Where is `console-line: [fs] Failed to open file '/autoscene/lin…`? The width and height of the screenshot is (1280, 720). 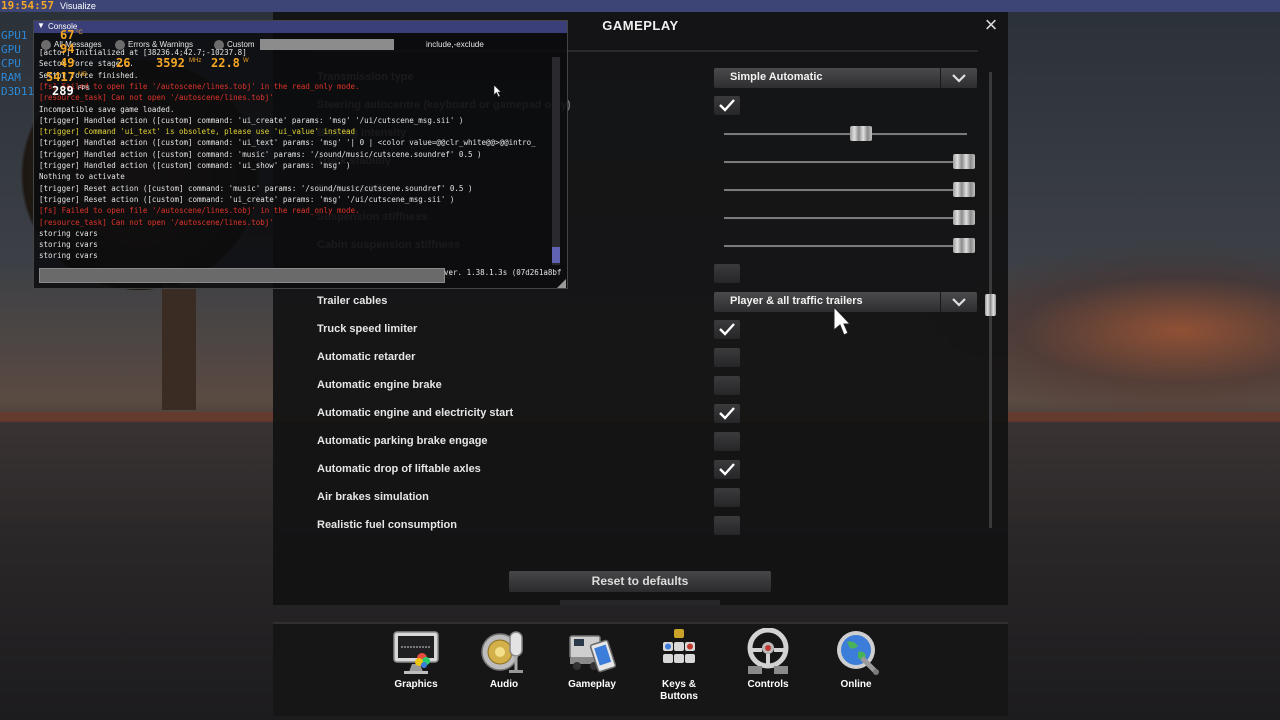
console-line: [fs] Failed to open file '/autoscene/lin… is located at coordinates (199, 210).